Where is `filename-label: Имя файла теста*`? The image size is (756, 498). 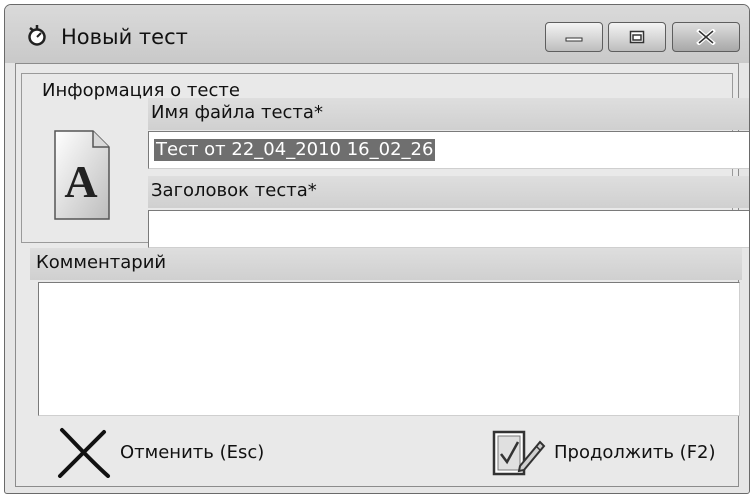 filename-label: Имя файла теста* is located at coordinates (448, 114).